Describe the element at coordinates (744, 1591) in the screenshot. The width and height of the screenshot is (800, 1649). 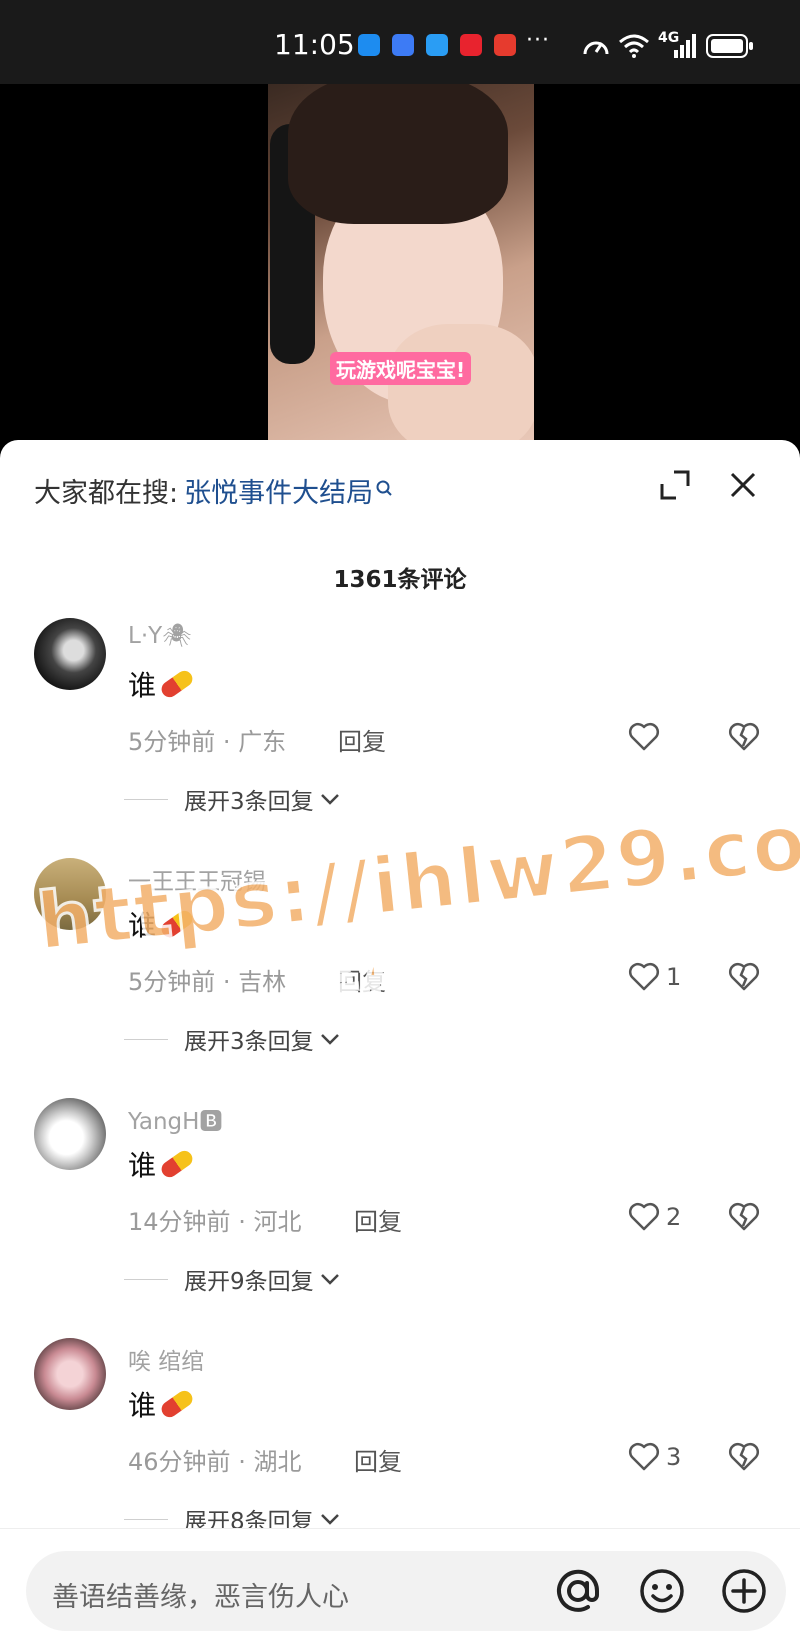
I see `add-icon` at that location.